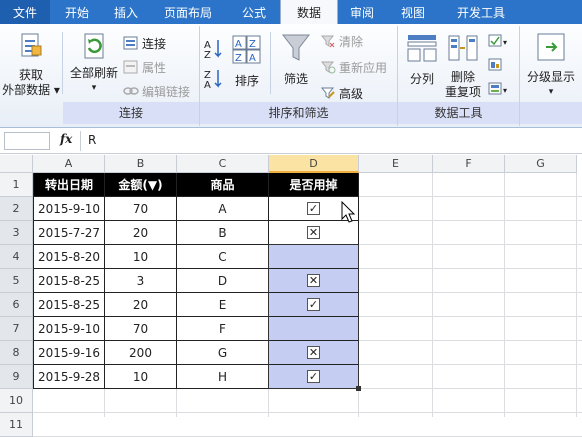  What do you see at coordinates (341, 41) in the screenshot?
I see `clear-button: 清除` at bounding box center [341, 41].